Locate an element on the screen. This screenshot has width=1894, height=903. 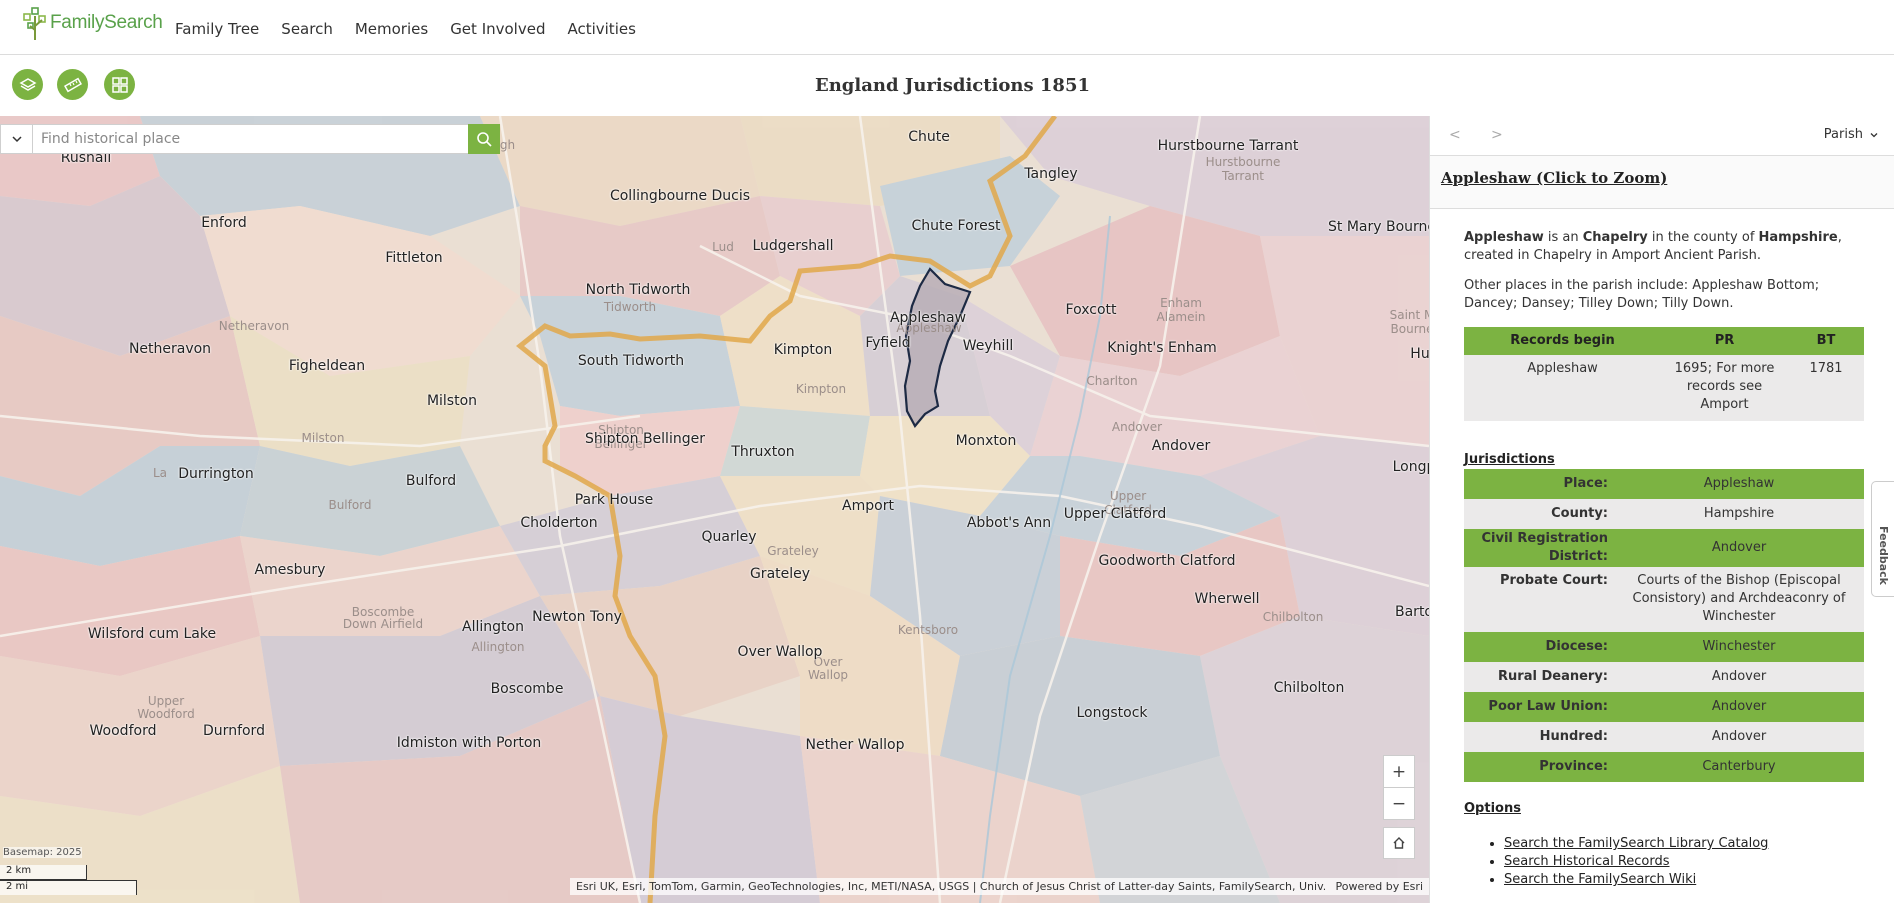
panel-header: Appleshaw (Click to Zoom) is located at coordinates (1662, 182).